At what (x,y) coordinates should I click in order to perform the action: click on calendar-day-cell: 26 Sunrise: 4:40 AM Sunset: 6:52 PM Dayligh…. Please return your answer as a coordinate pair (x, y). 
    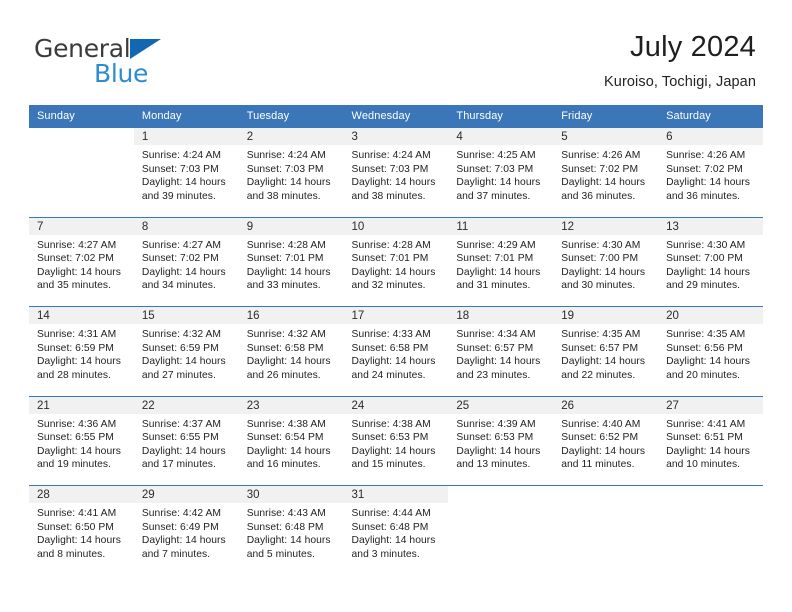
    Looking at the image, I should click on (606, 440).